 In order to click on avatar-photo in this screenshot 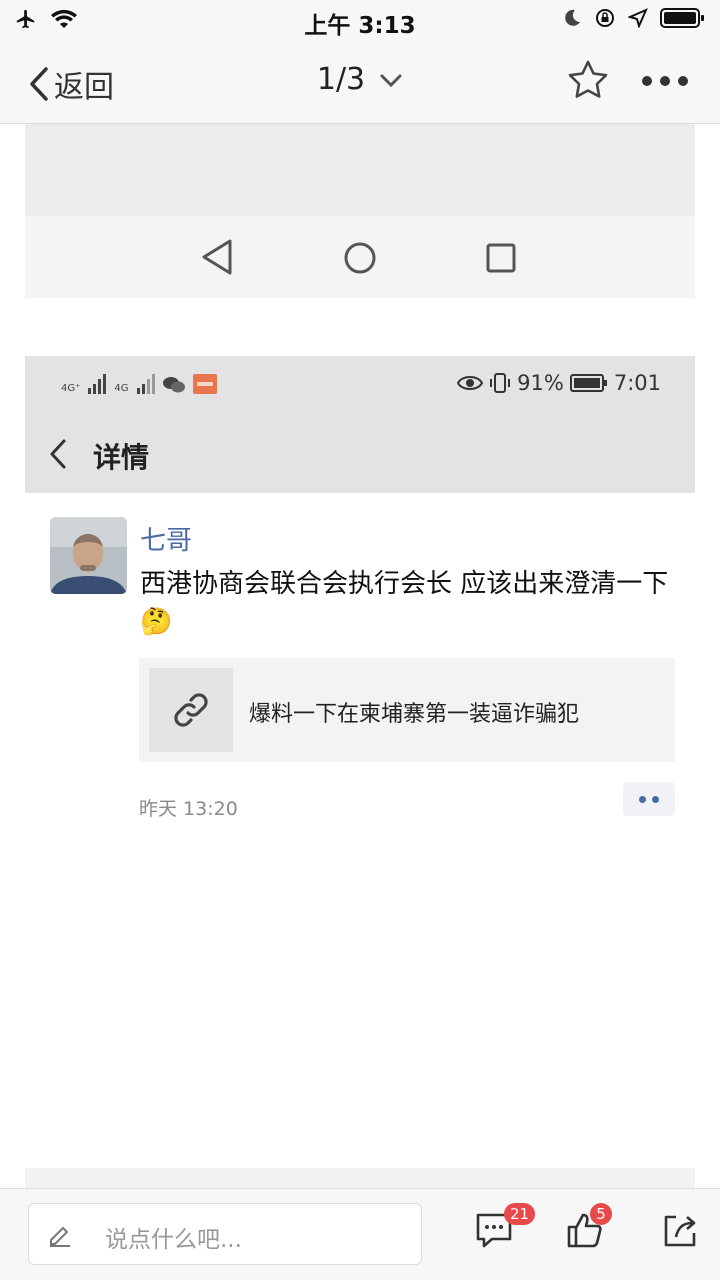, I will do `click(88, 555)`.